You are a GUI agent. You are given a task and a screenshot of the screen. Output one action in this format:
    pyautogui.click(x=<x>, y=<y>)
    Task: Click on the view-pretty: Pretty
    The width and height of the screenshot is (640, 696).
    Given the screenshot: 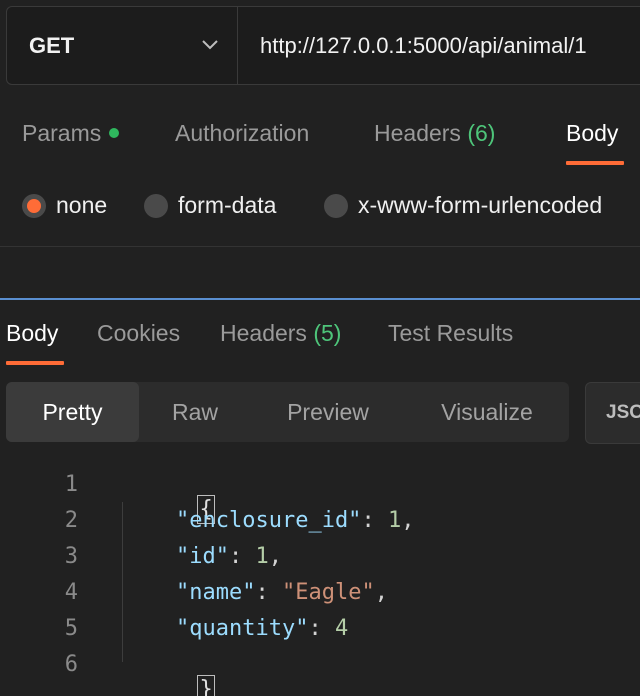 What is the action you would take?
    pyautogui.click(x=72, y=412)
    